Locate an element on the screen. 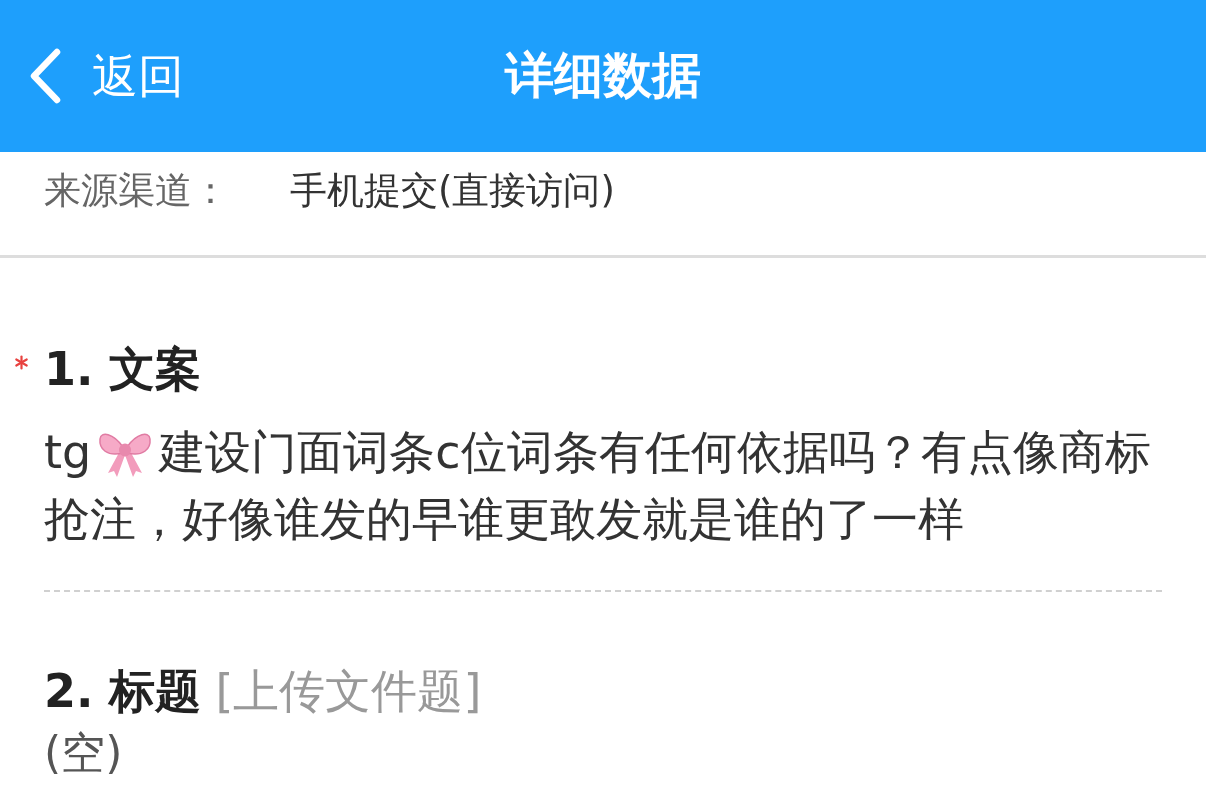 The height and width of the screenshot is (786, 1206). answer-text: (空) is located at coordinates (83, 753).